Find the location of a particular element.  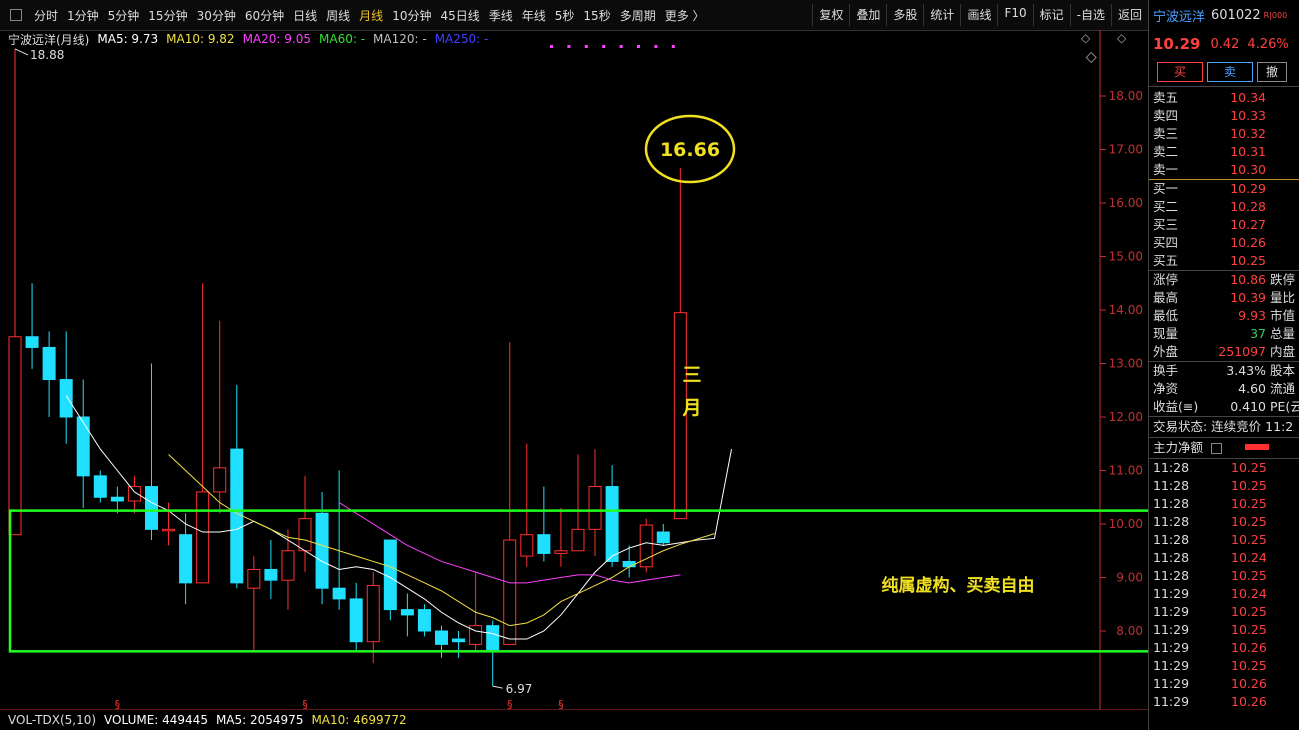

price-pct: 4.26% is located at coordinates (1268, 44).